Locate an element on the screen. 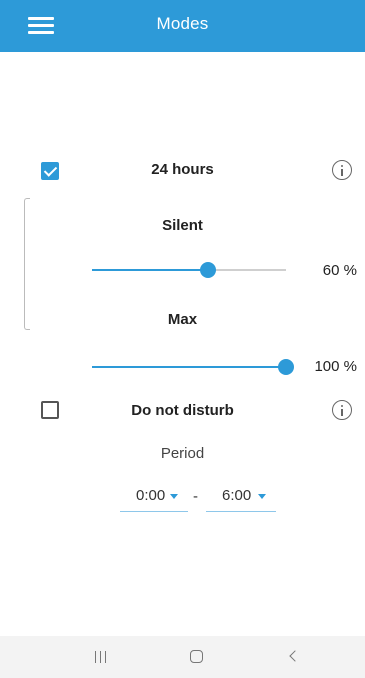  back-icon is located at coordinates (294, 657).